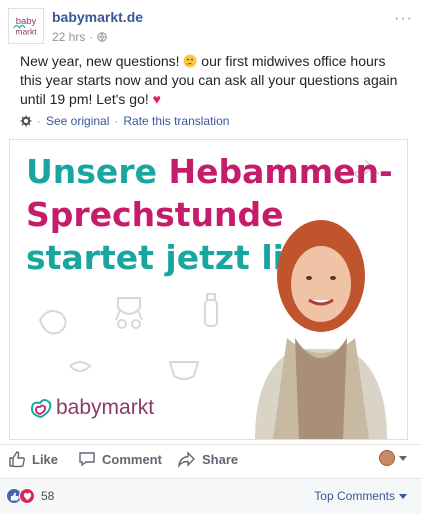 Image resolution: width=421 pixels, height=514 pixels. I want to click on headline-line-1: Unsere Hebammen-, so click(209, 171).